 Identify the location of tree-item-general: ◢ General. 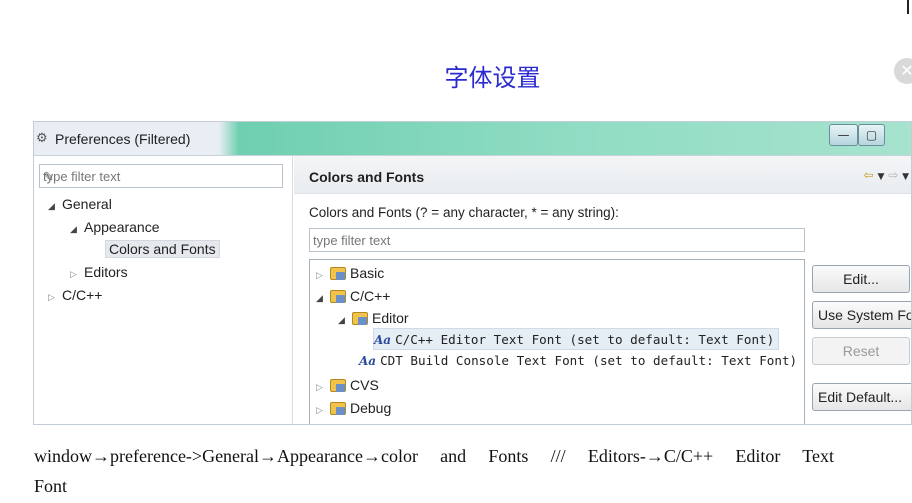
(80, 204).